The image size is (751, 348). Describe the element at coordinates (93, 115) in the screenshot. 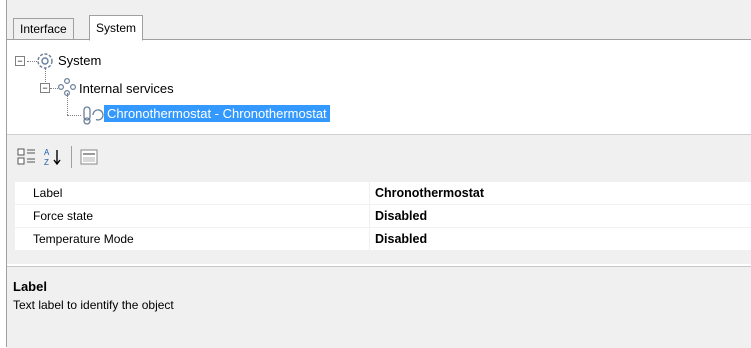

I see `thermostat-icon` at that location.